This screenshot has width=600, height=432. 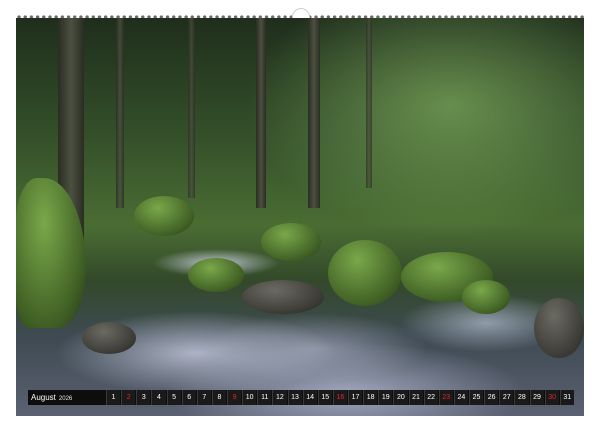 I want to click on calendar-day: 13, so click(x=294, y=397).